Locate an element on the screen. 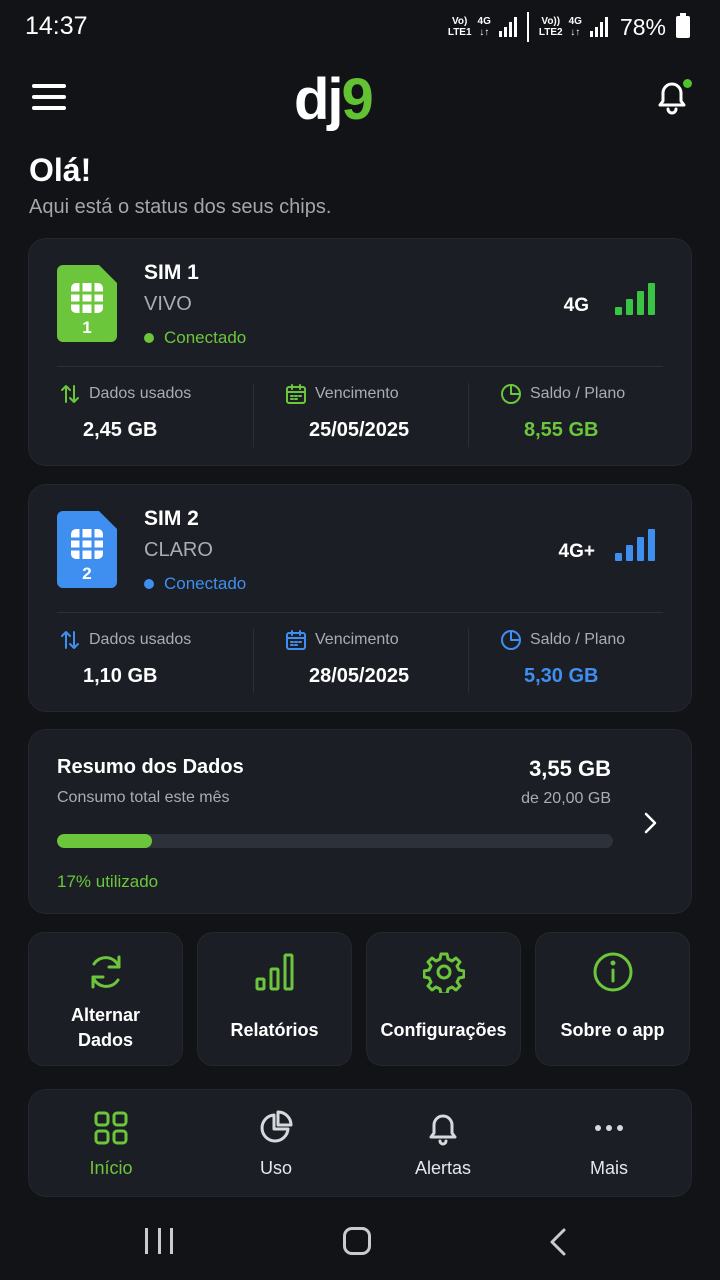 This screenshot has width=720, height=1280. balance-stat: Saldo / Plano 8,55 GB is located at coordinates (562, 416).